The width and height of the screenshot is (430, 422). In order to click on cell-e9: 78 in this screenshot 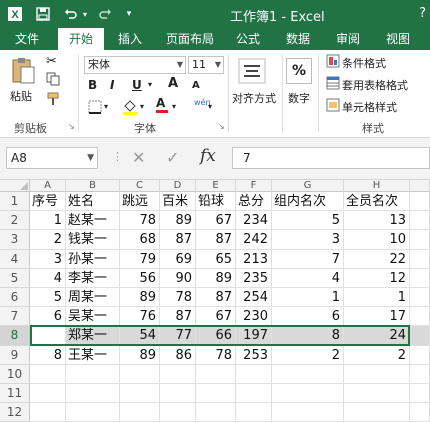, I will do `click(216, 355)`.